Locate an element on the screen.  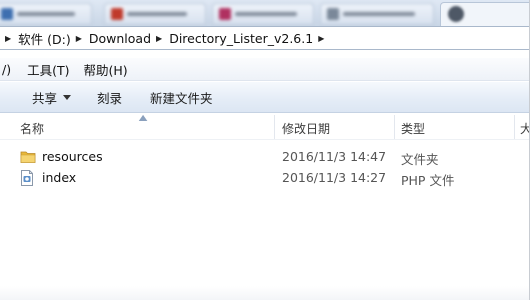
menu-item-tools: 工具(T) is located at coordinates (48, 69).